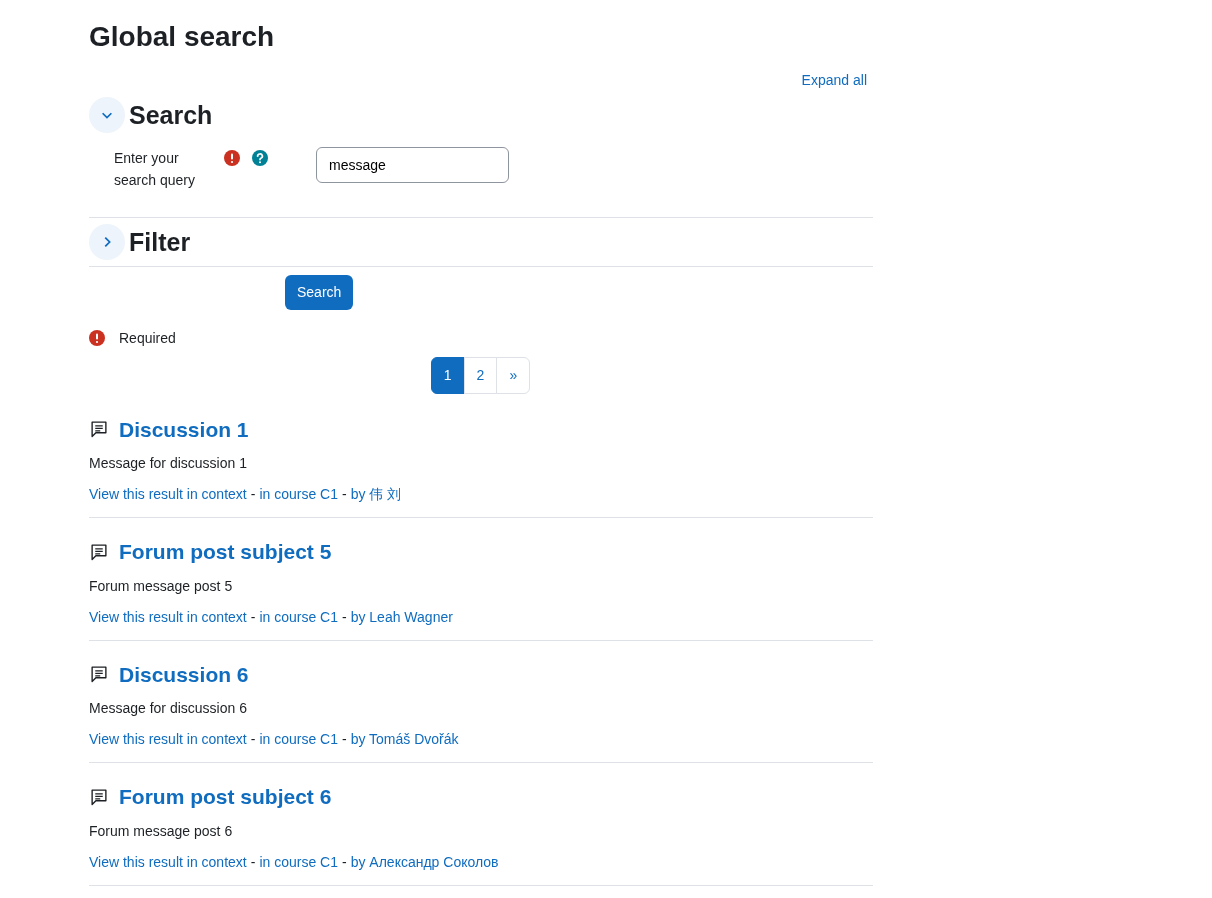  Describe the element at coordinates (424, 861) in the screenshot. I see `result-link: by Александр Соколов` at that location.